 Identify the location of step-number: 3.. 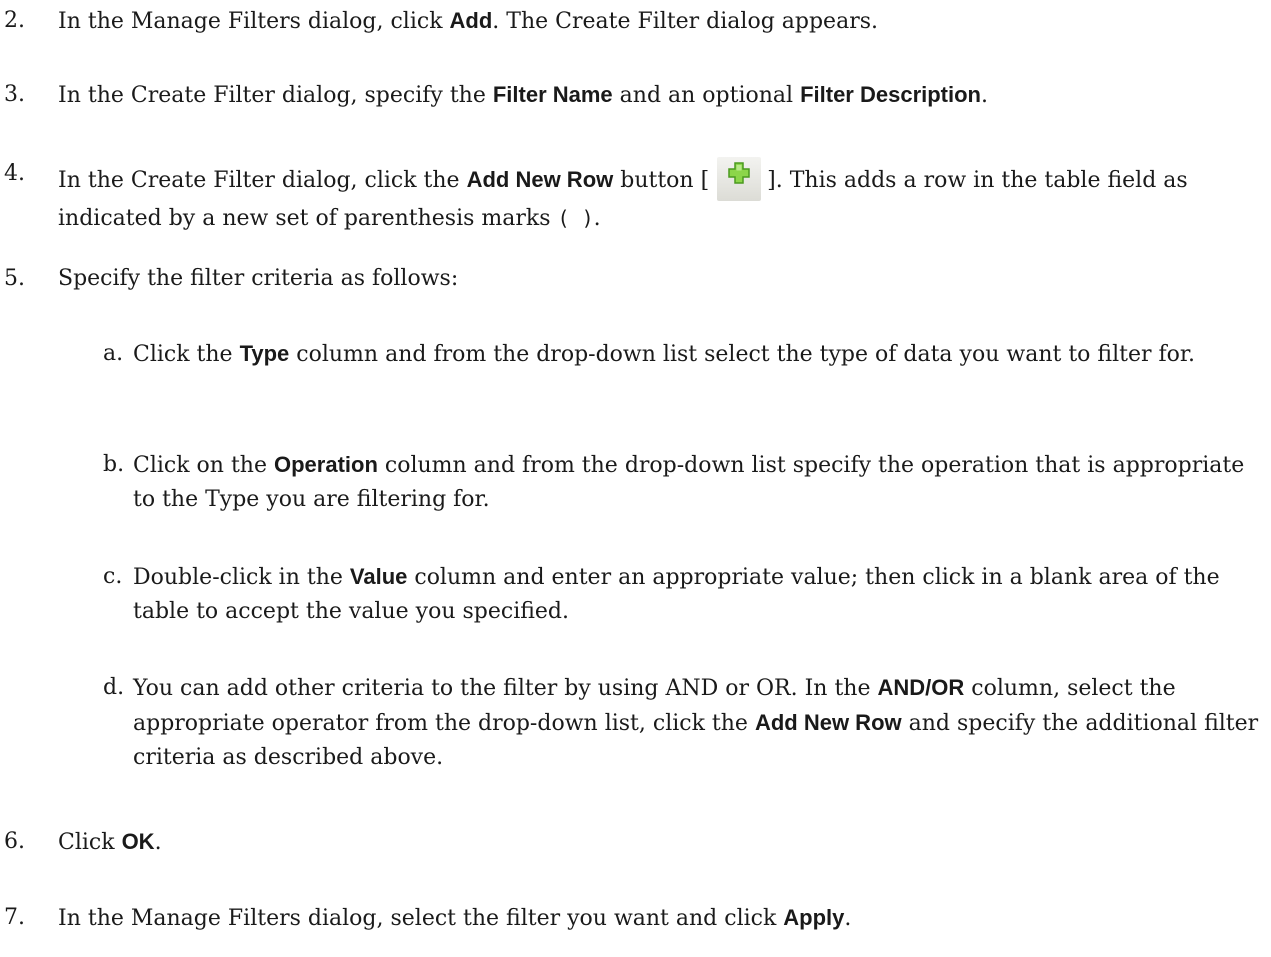
(14, 94).